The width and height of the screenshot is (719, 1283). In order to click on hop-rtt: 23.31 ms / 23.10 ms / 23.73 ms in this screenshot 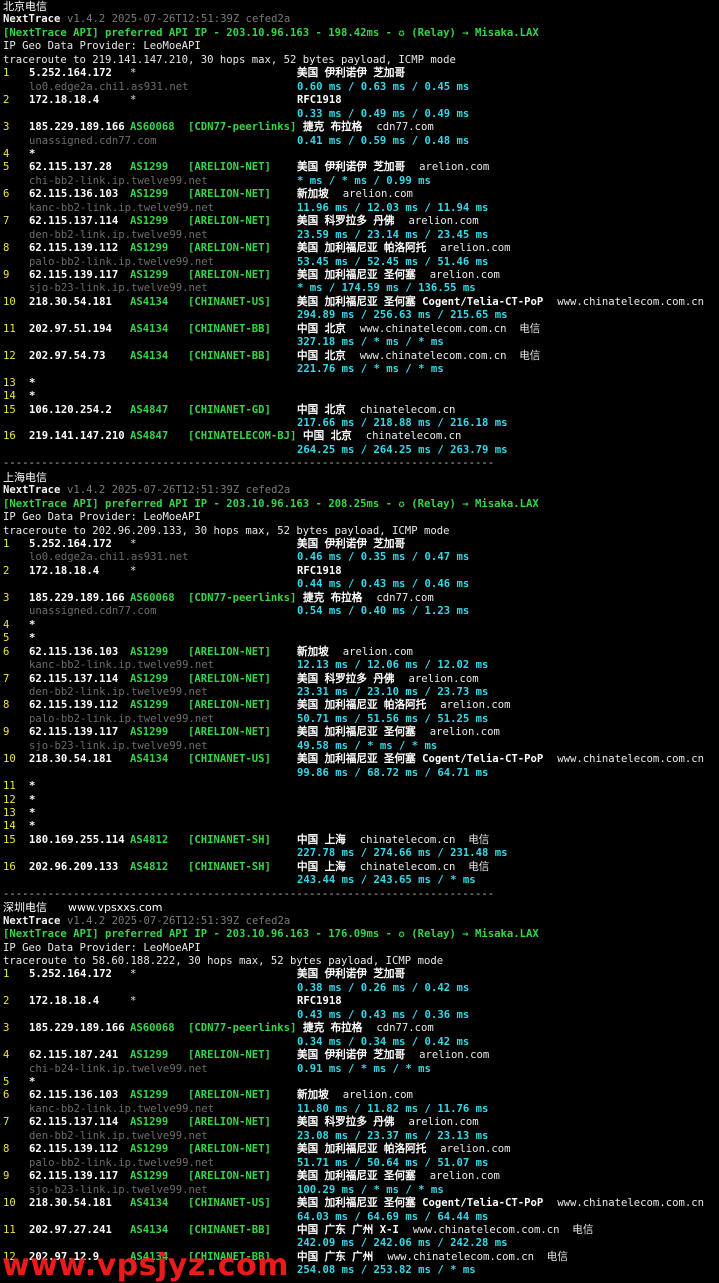, I will do `click(393, 691)`.